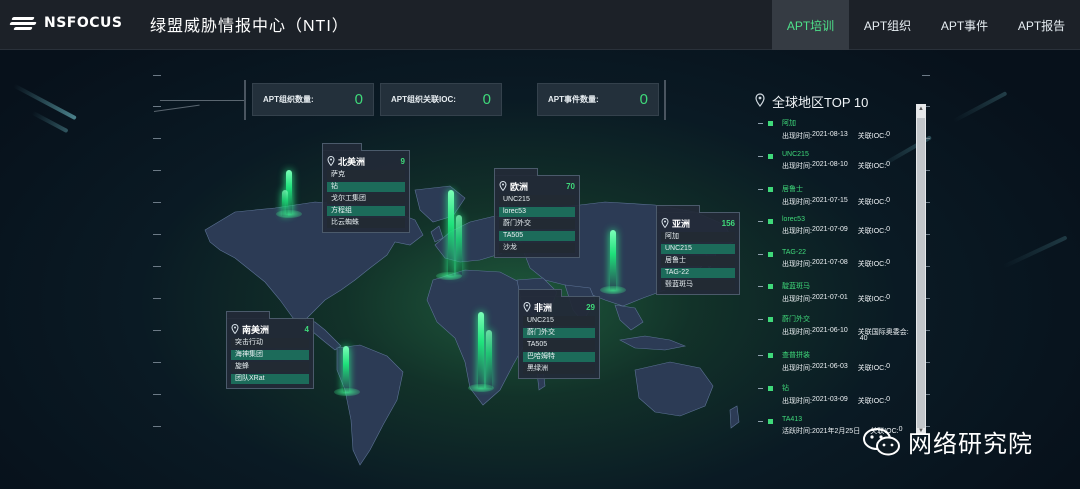 The image size is (1080, 489). I want to click on panel-asia: 亚洲 156 阿加 UNC215 居鲁士 TAG-22 毂蓝斑马, so click(698, 250).